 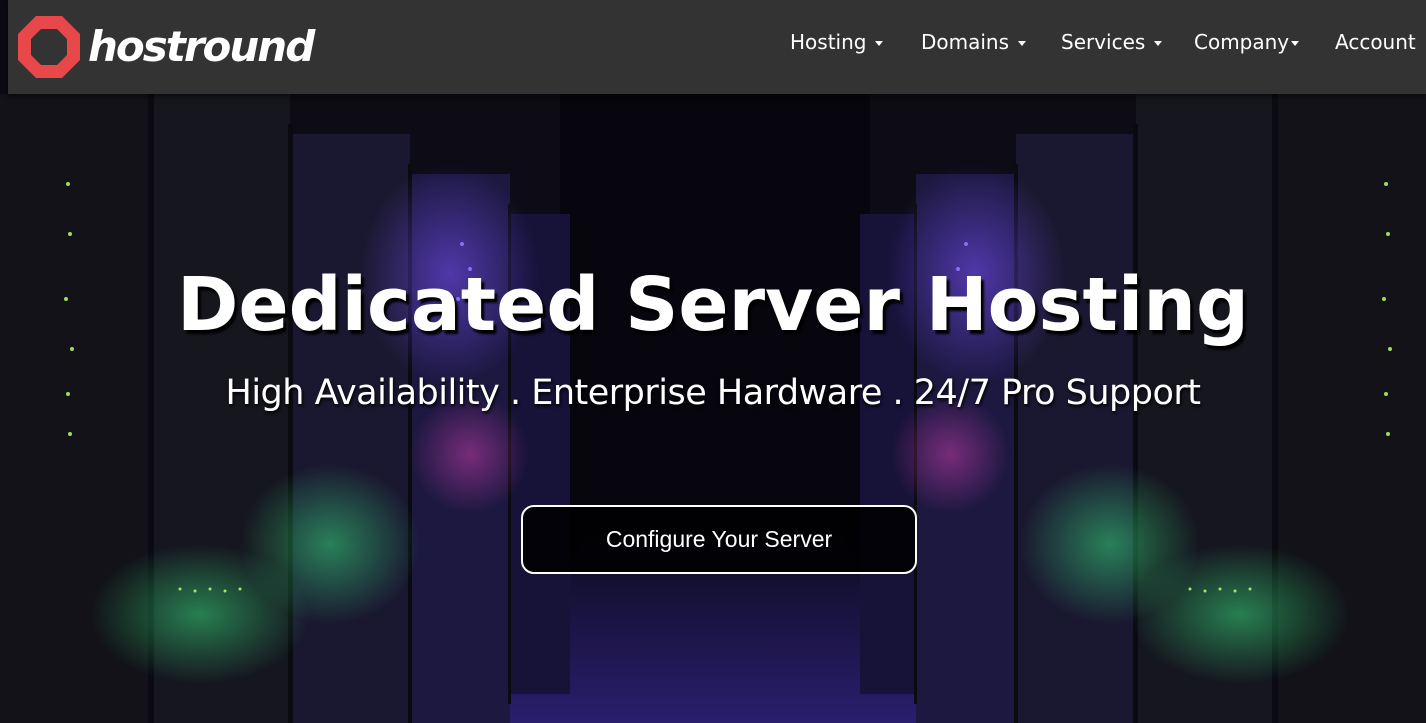 I want to click on nav-item-label: Account, so click(x=1375, y=42).